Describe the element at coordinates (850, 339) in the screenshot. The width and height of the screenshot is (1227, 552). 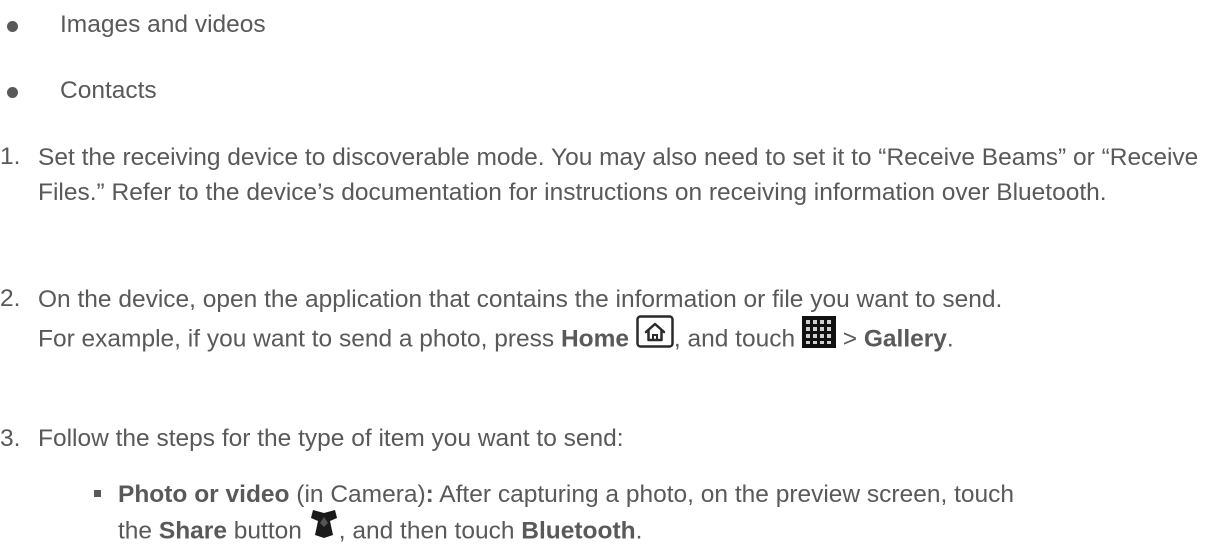
I see `gt-symbol: >` at that location.